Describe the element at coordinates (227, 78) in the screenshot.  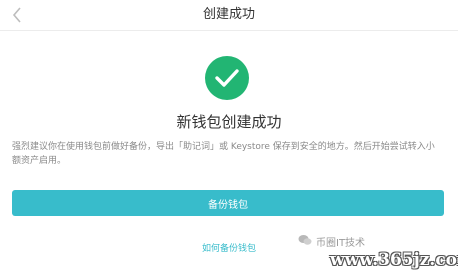
I see `checkmark-circle-icon` at that location.